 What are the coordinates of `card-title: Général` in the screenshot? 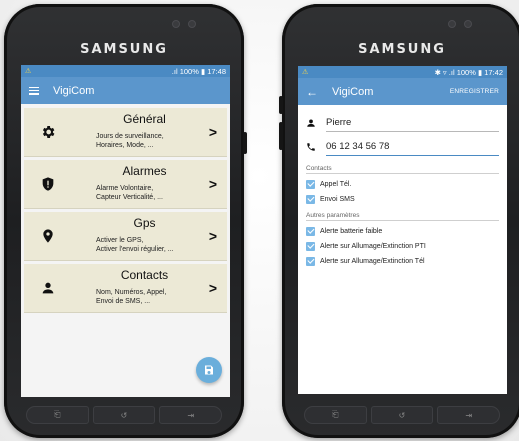 It's located at (144, 119).